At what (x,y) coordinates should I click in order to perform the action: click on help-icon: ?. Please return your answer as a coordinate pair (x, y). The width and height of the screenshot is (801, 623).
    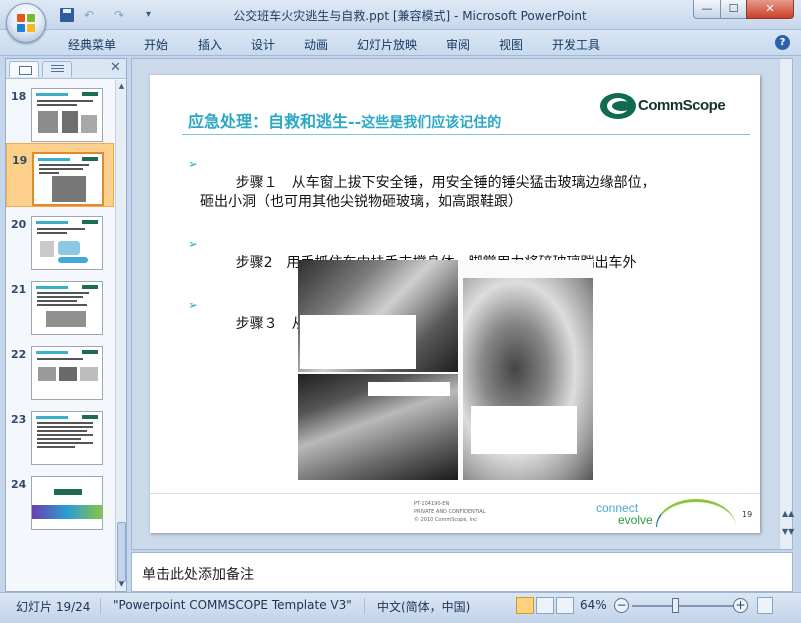
    Looking at the image, I should click on (782, 42).